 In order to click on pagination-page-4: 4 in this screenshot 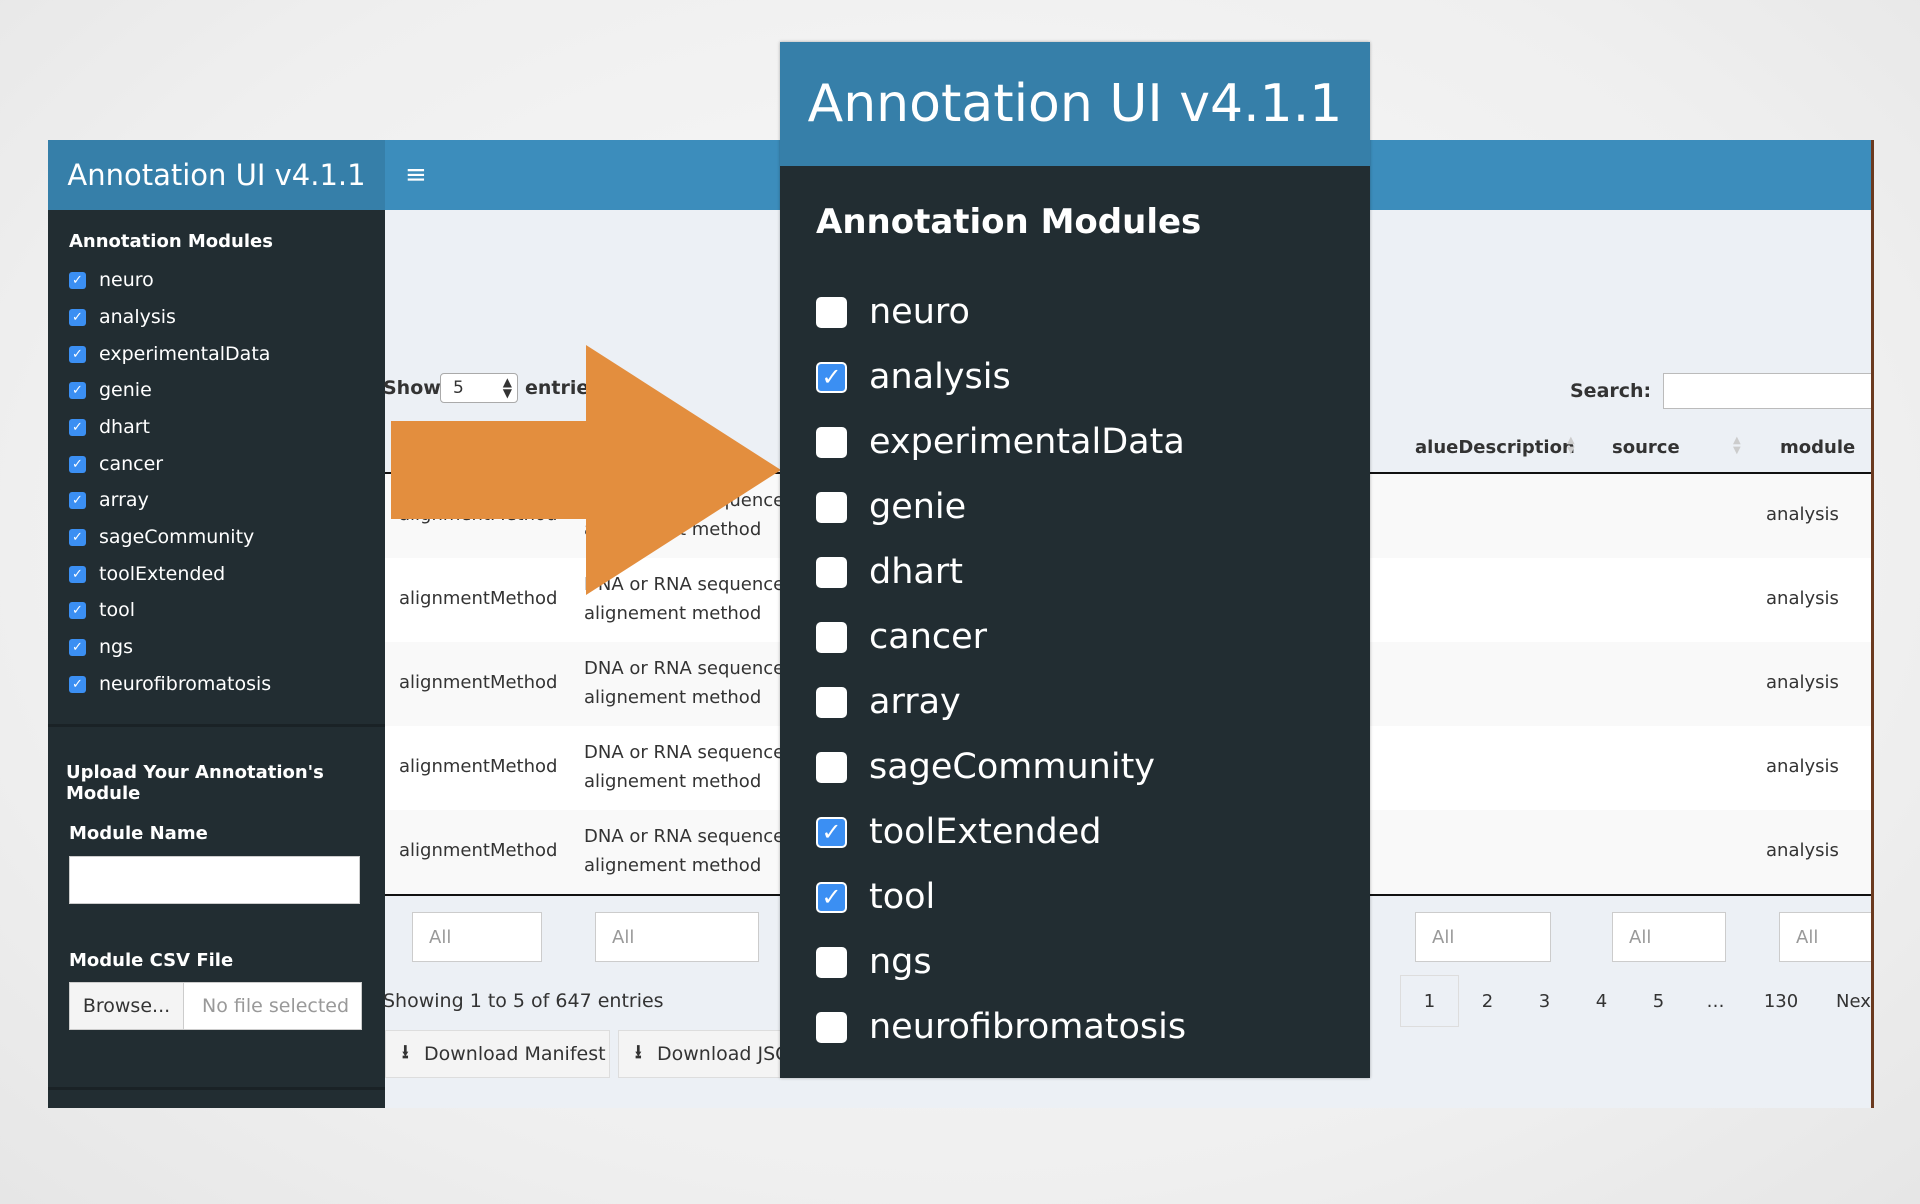, I will do `click(1601, 1001)`.